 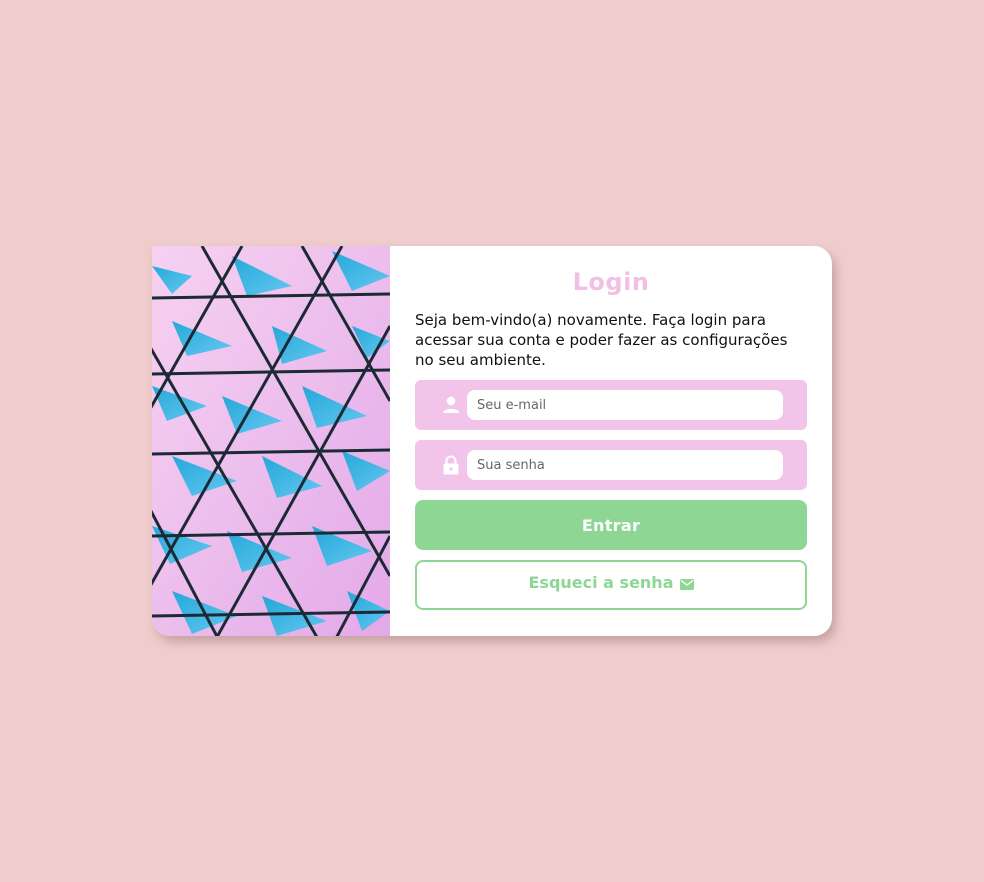 What do you see at coordinates (625, 465) in the screenshot?
I see `password-input` at bounding box center [625, 465].